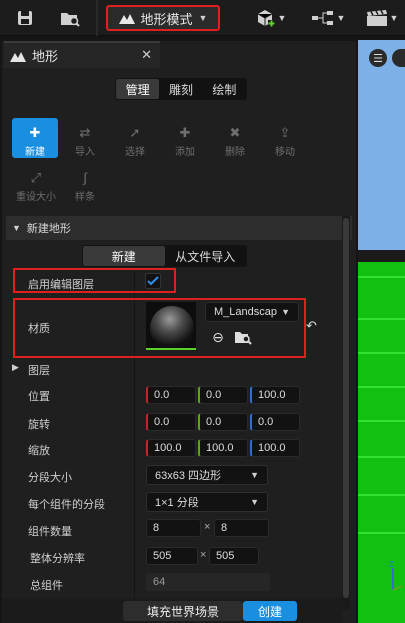 The height and width of the screenshot is (623, 405). Describe the element at coordinates (82, 54) in the screenshot. I see `landscape-tab: 地形 ✕` at that location.